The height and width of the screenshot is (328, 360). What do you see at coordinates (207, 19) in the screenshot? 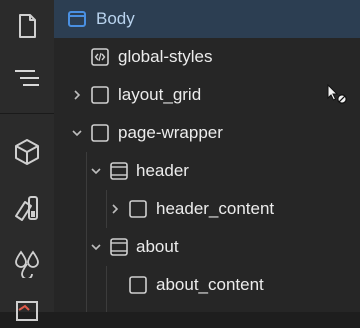
I see `tree-item-body: Body` at bounding box center [207, 19].